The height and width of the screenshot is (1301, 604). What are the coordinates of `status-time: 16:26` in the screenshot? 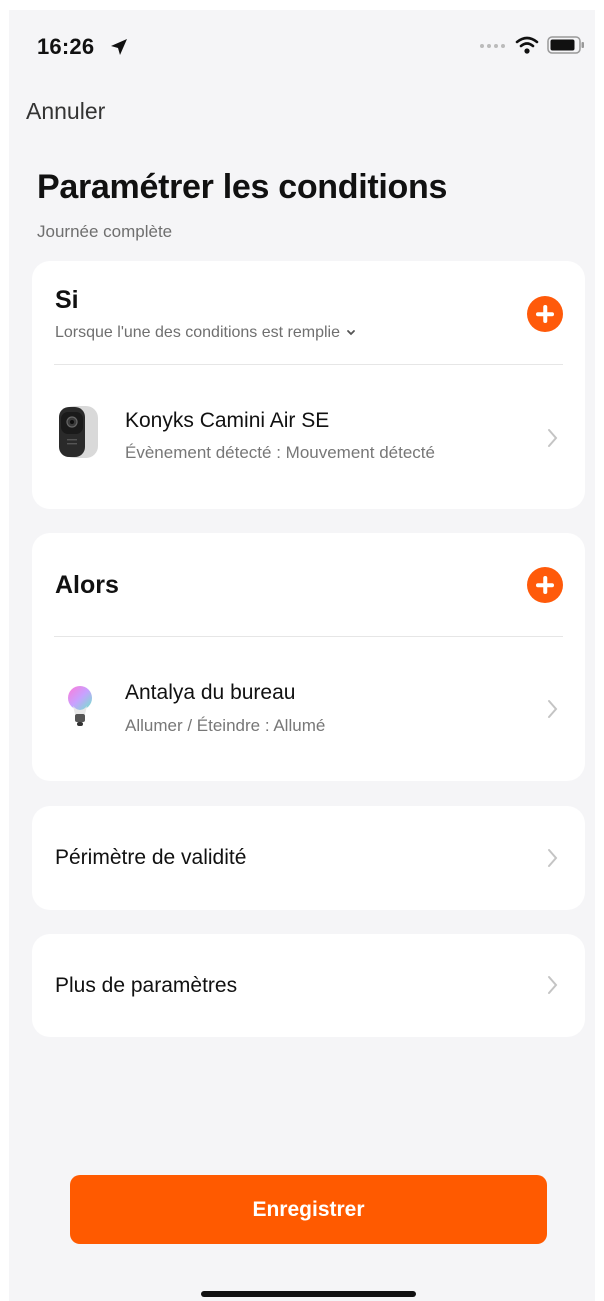 It's located at (66, 46).